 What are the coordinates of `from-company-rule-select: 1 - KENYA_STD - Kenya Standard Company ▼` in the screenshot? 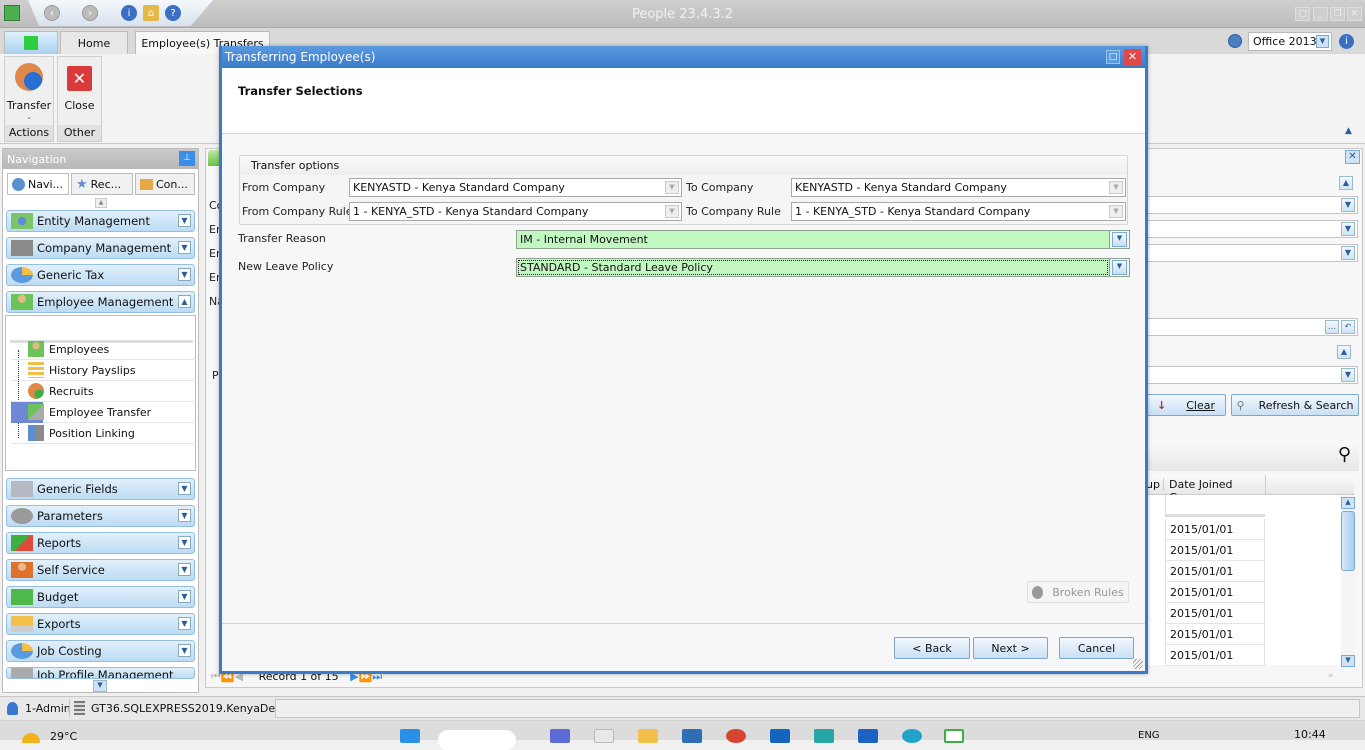 It's located at (515, 211).